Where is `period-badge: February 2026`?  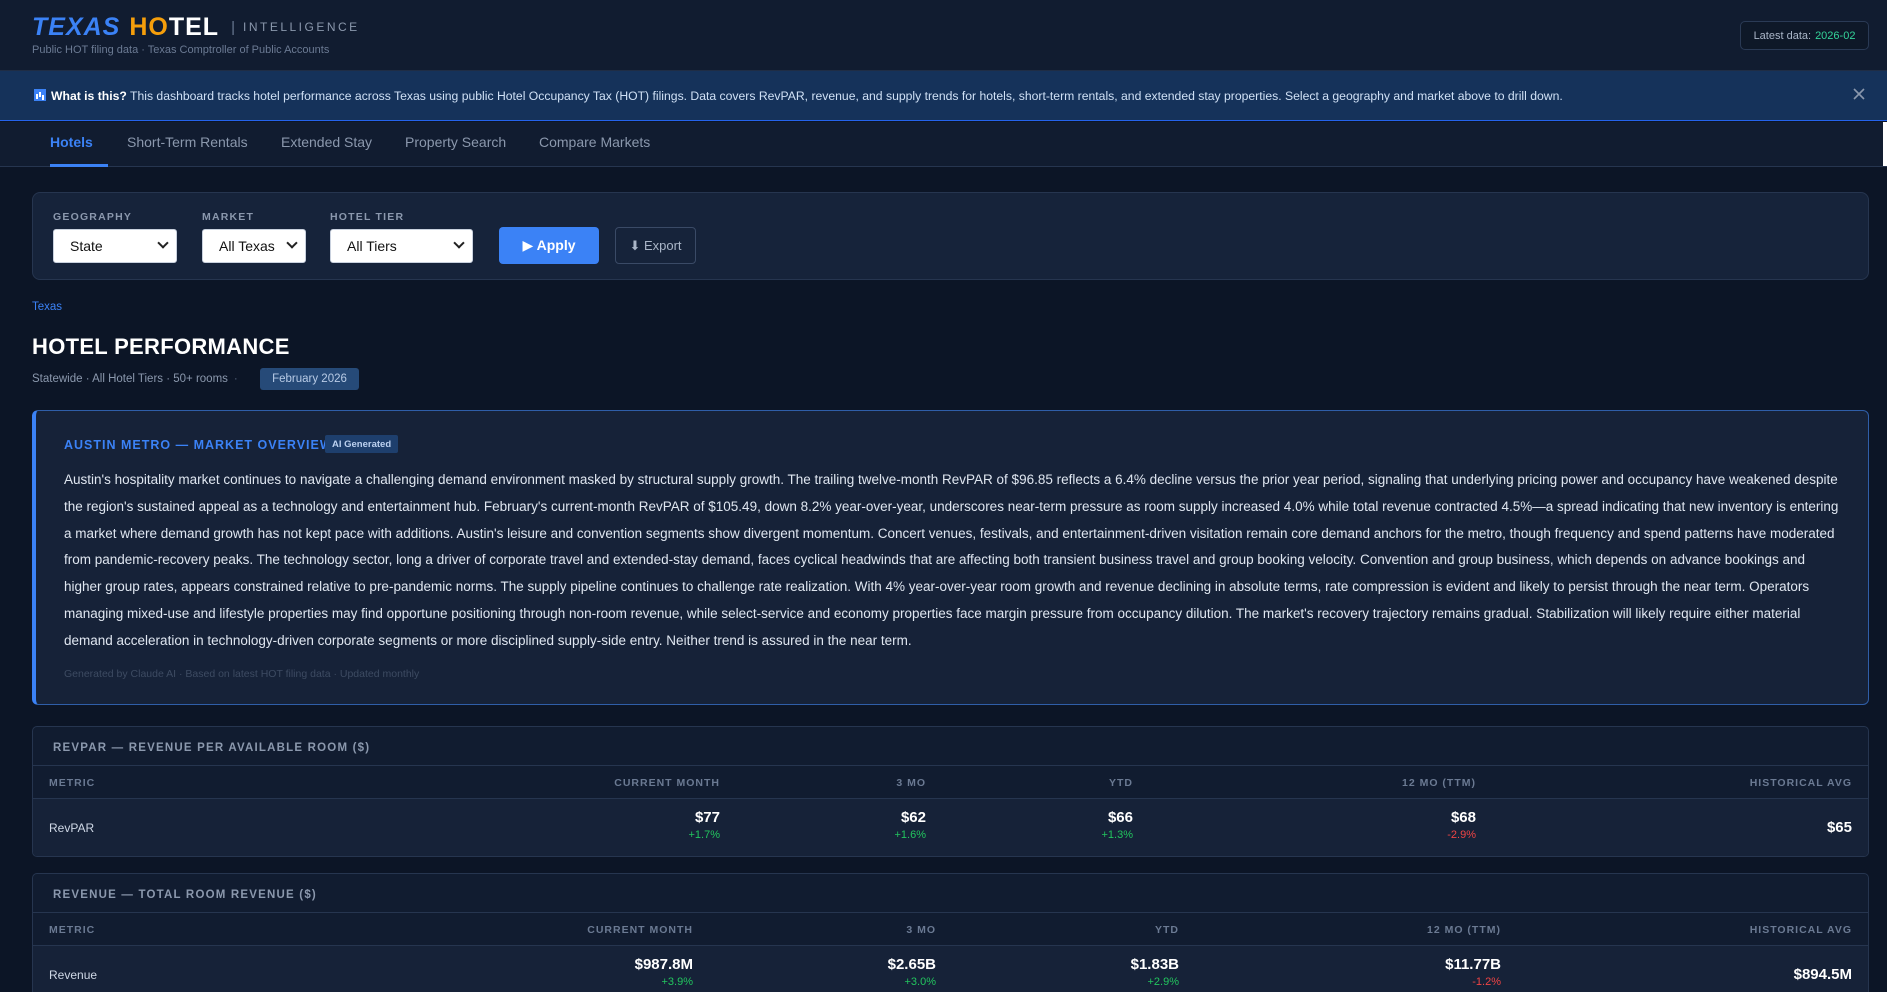 period-badge: February 2026 is located at coordinates (309, 379).